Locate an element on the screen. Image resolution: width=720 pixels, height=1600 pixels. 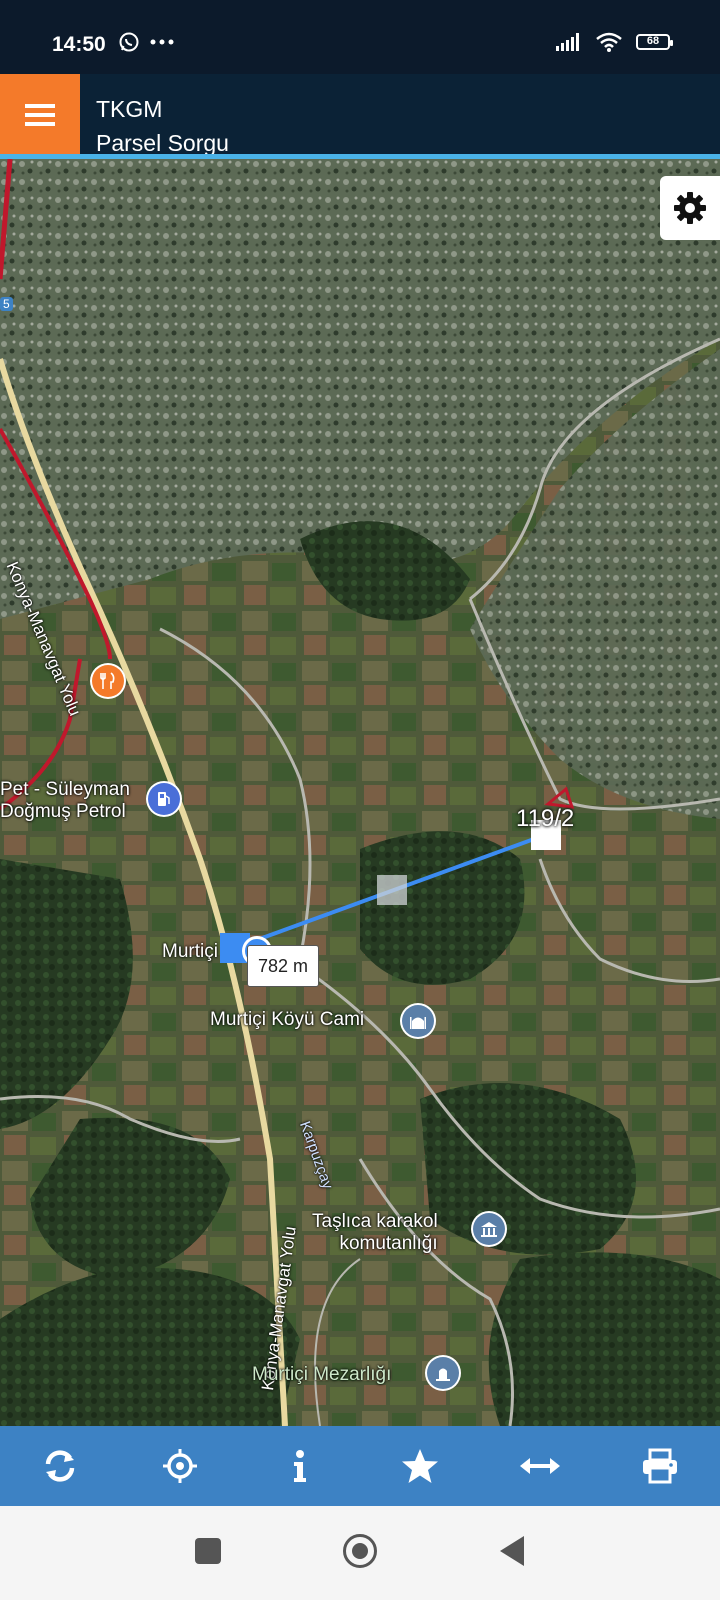
settings-button is located at coordinates (690, 208).